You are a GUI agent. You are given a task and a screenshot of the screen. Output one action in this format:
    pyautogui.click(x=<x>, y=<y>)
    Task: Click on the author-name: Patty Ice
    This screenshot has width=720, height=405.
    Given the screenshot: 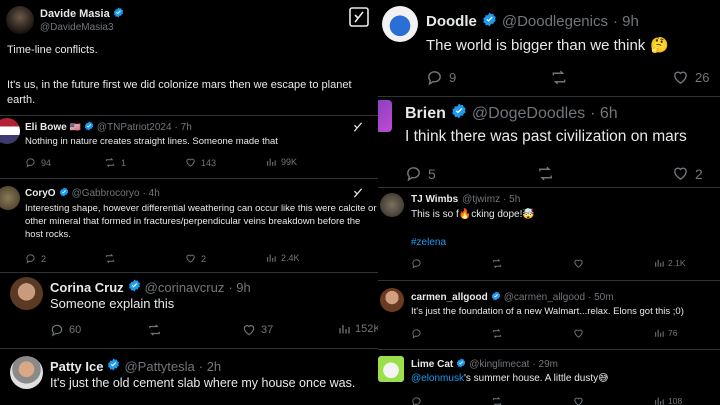 What is the action you would take?
    pyautogui.click(x=76, y=366)
    